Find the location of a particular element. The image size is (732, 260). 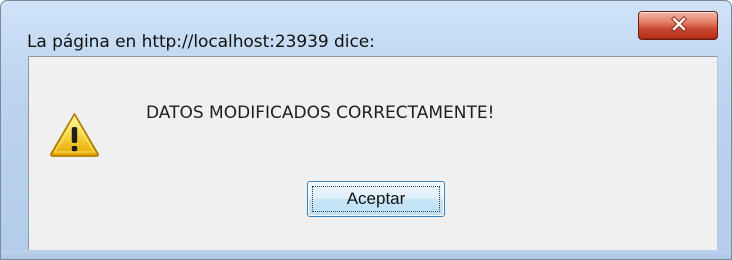

dialog-bottom-frame is located at coordinates (366, 254).